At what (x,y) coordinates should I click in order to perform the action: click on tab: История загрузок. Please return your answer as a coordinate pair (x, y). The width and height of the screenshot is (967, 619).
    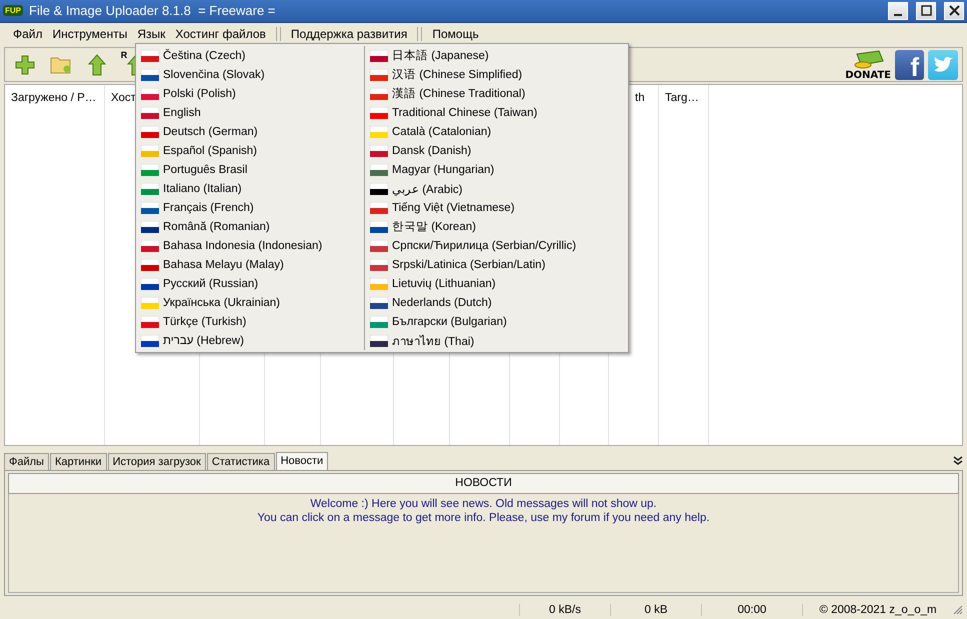
    Looking at the image, I should click on (157, 461).